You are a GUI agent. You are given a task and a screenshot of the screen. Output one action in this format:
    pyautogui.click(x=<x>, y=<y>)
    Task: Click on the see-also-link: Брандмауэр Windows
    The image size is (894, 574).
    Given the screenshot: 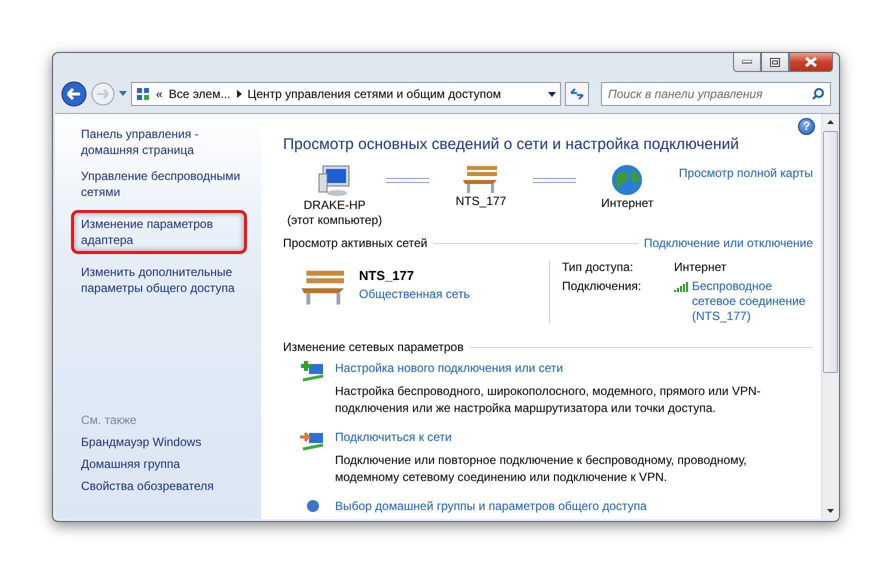 What is the action you would take?
    pyautogui.click(x=167, y=442)
    